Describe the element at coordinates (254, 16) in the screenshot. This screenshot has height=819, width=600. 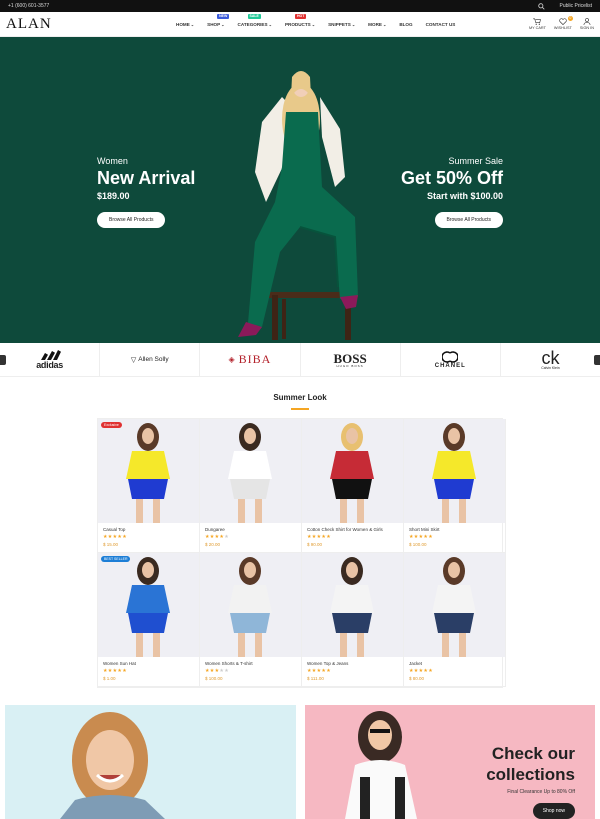
I see `nav-badge: SALE` at that location.